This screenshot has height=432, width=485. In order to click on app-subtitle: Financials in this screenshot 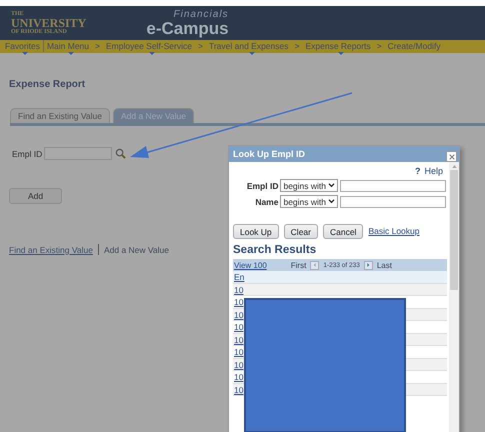, I will do `click(201, 15)`.